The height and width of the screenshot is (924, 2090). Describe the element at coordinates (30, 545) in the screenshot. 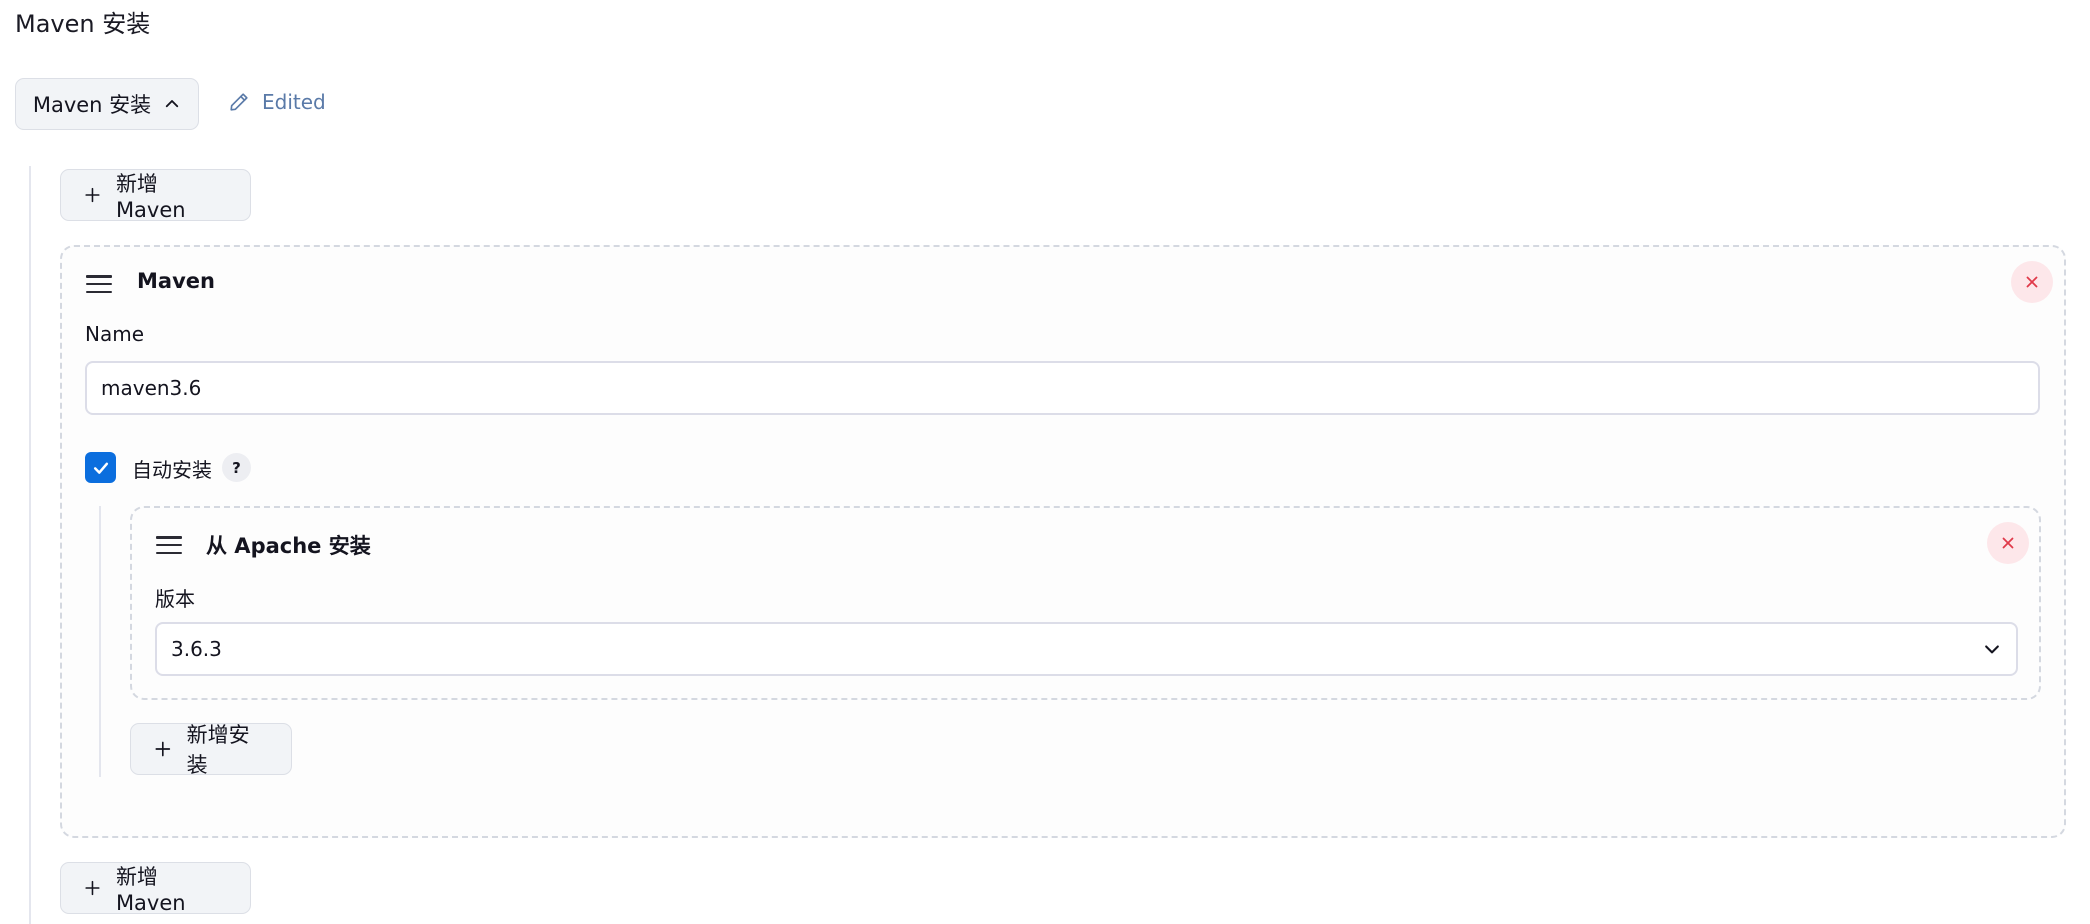

I see `outer-nesting-rail` at that location.